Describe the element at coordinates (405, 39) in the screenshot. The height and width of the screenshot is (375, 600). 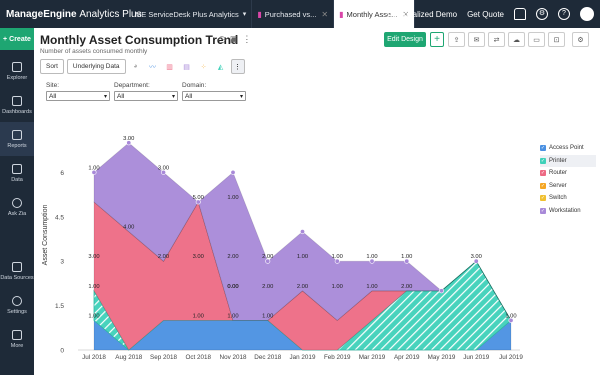
I see `edit-design-button: Edit Design` at that location.